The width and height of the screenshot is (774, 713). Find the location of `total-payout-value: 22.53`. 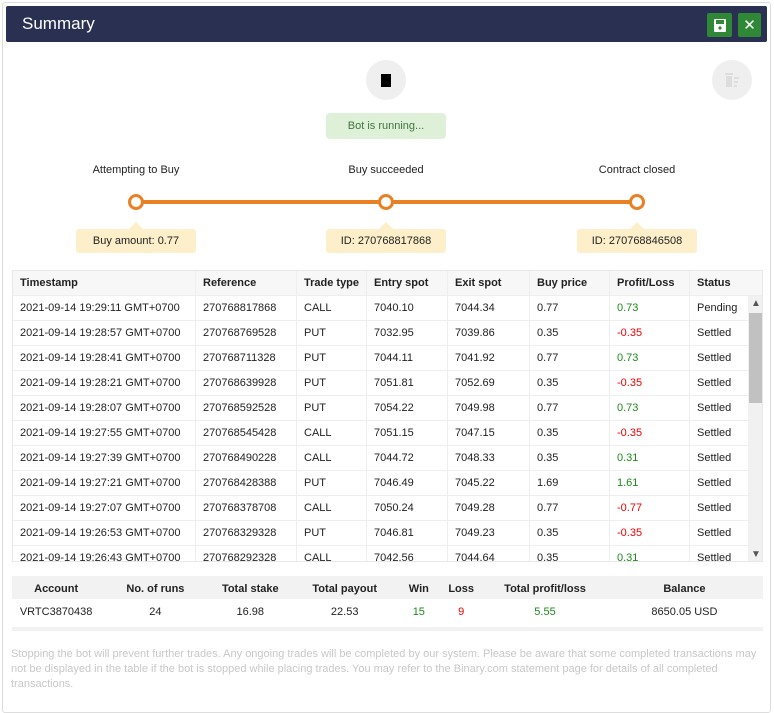

total-payout-value: 22.53 is located at coordinates (344, 612).